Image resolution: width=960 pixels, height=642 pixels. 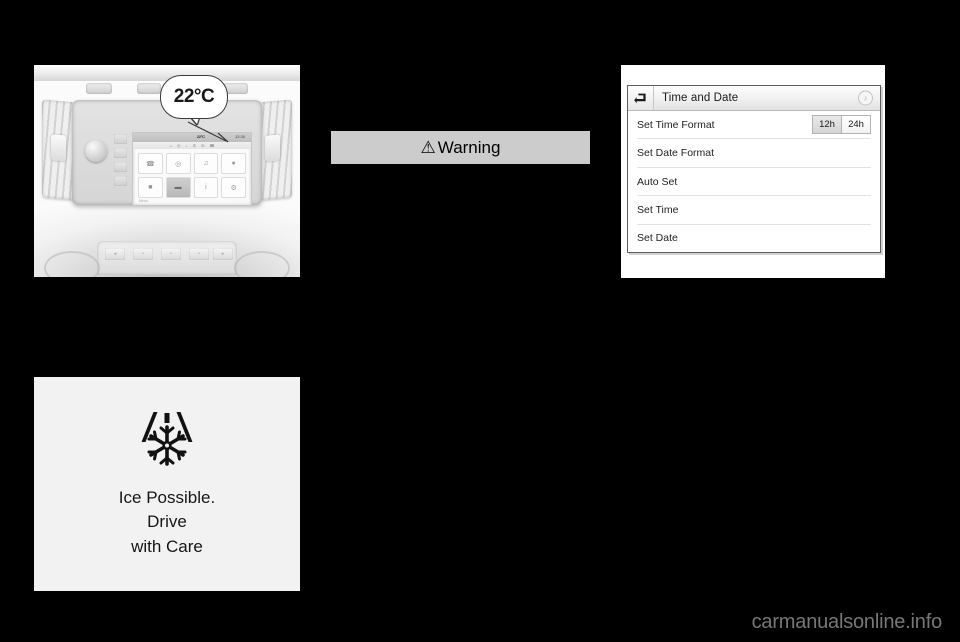 What do you see at coordinates (233, 163) in the screenshot?
I see `app-tile-media: ●` at bounding box center [233, 163].